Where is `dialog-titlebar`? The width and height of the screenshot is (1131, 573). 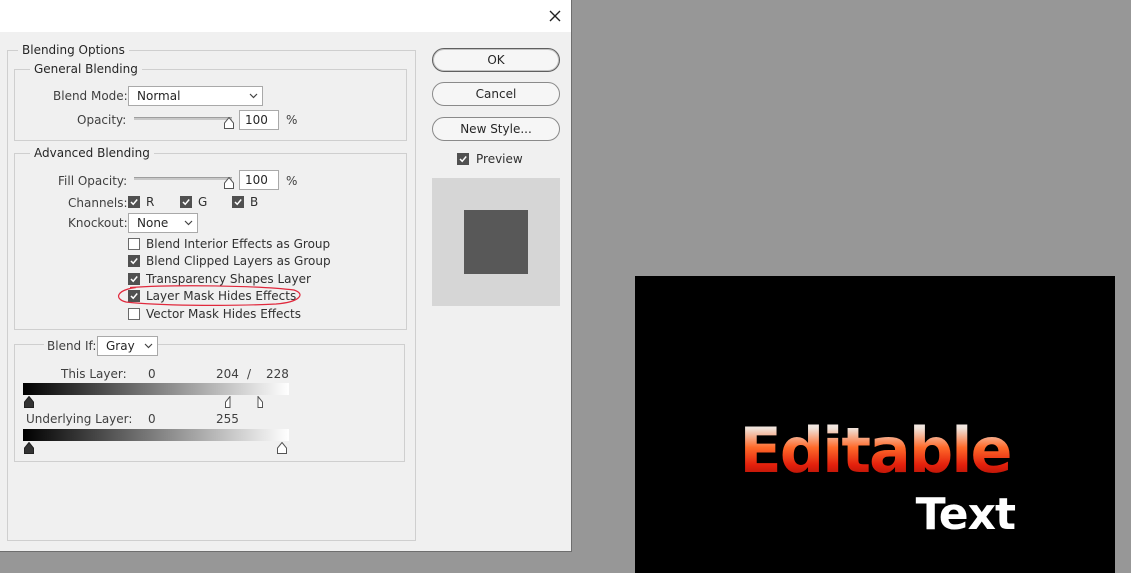 dialog-titlebar is located at coordinates (285, 16).